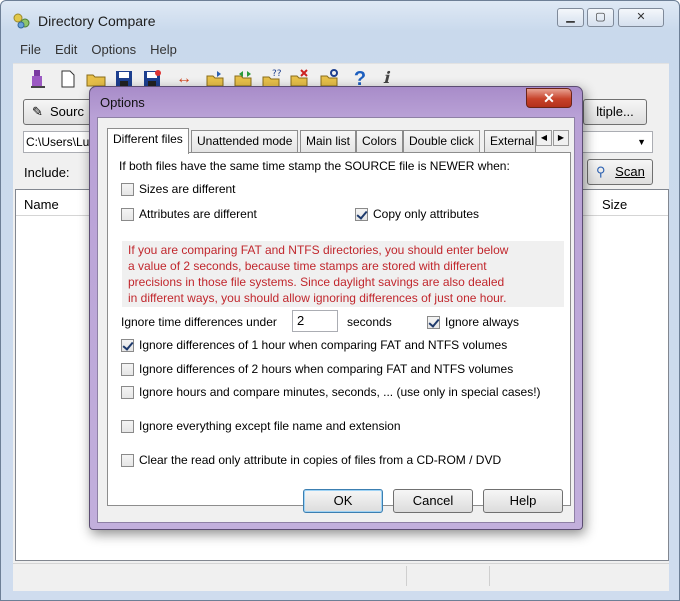 The width and height of the screenshot is (680, 601). Describe the element at coordinates (66, 48) in the screenshot. I see `menu-edit: Edit` at that location.